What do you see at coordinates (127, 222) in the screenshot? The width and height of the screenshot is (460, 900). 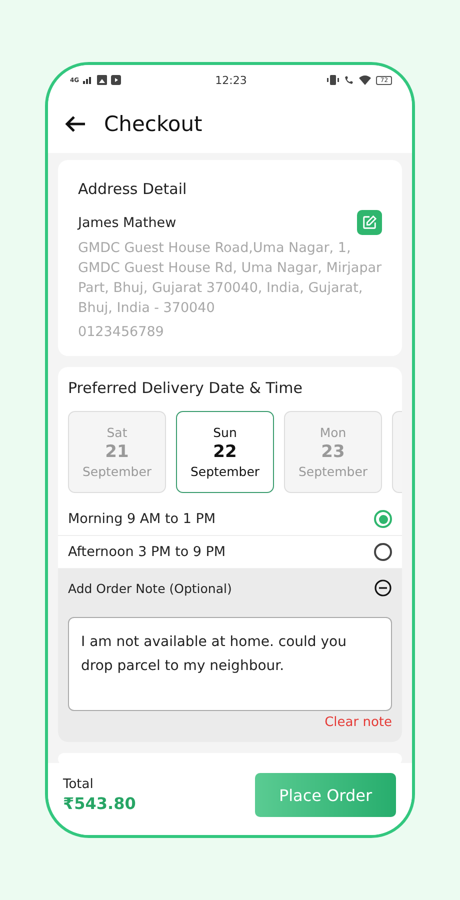 I see `customer-name: James Mathew` at bounding box center [127, 222].